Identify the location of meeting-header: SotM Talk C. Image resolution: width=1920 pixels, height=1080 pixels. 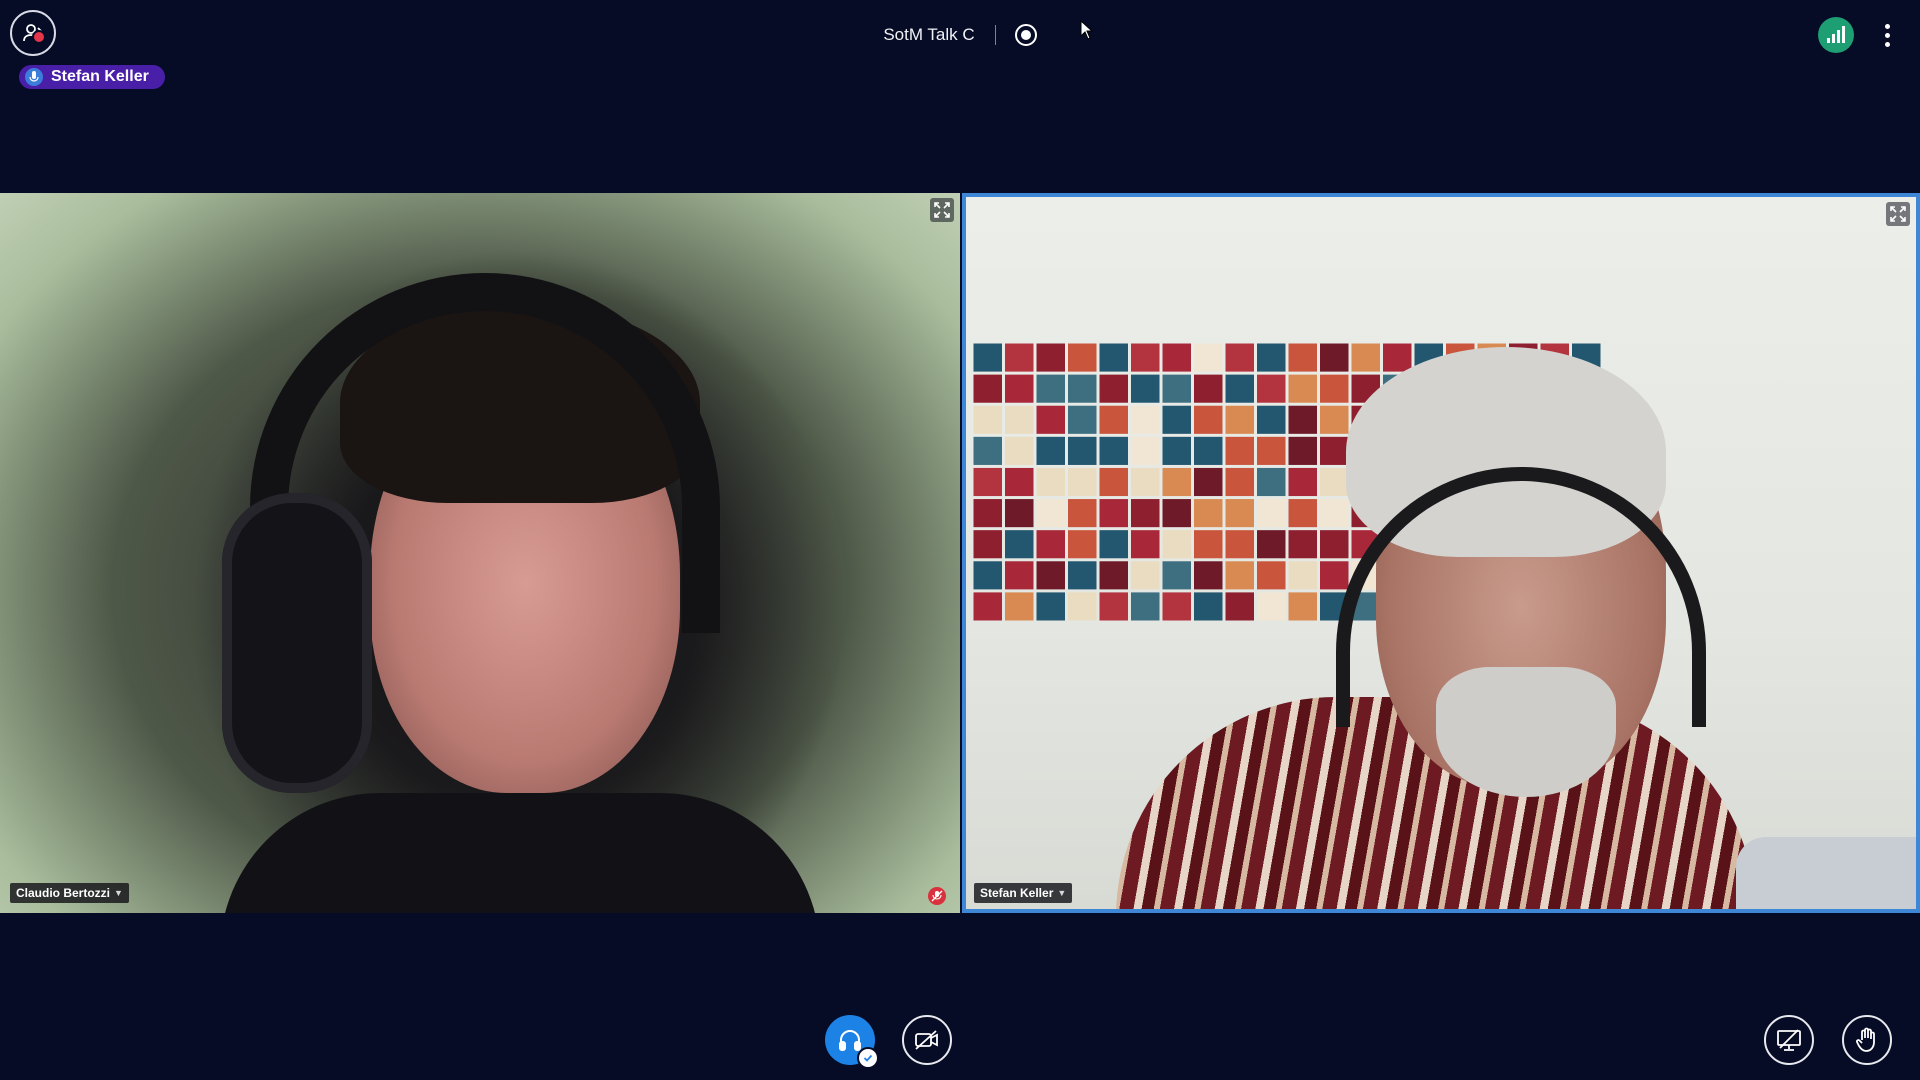
(960, 35).